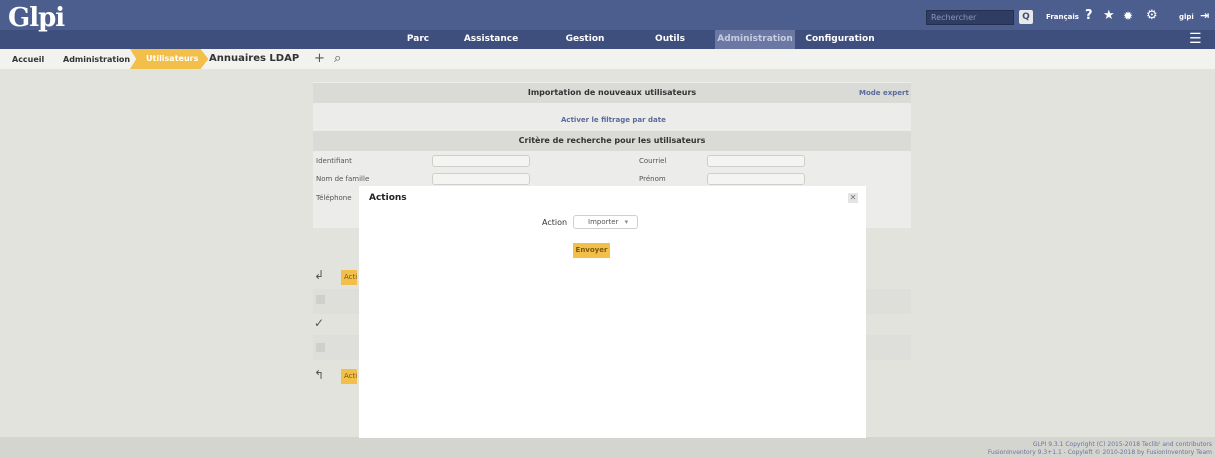 This screenshot has width=1215, height=458. Describe the element at coordinates (1062, 17) in the screenshot. I see `language-selector: Français` at that location.